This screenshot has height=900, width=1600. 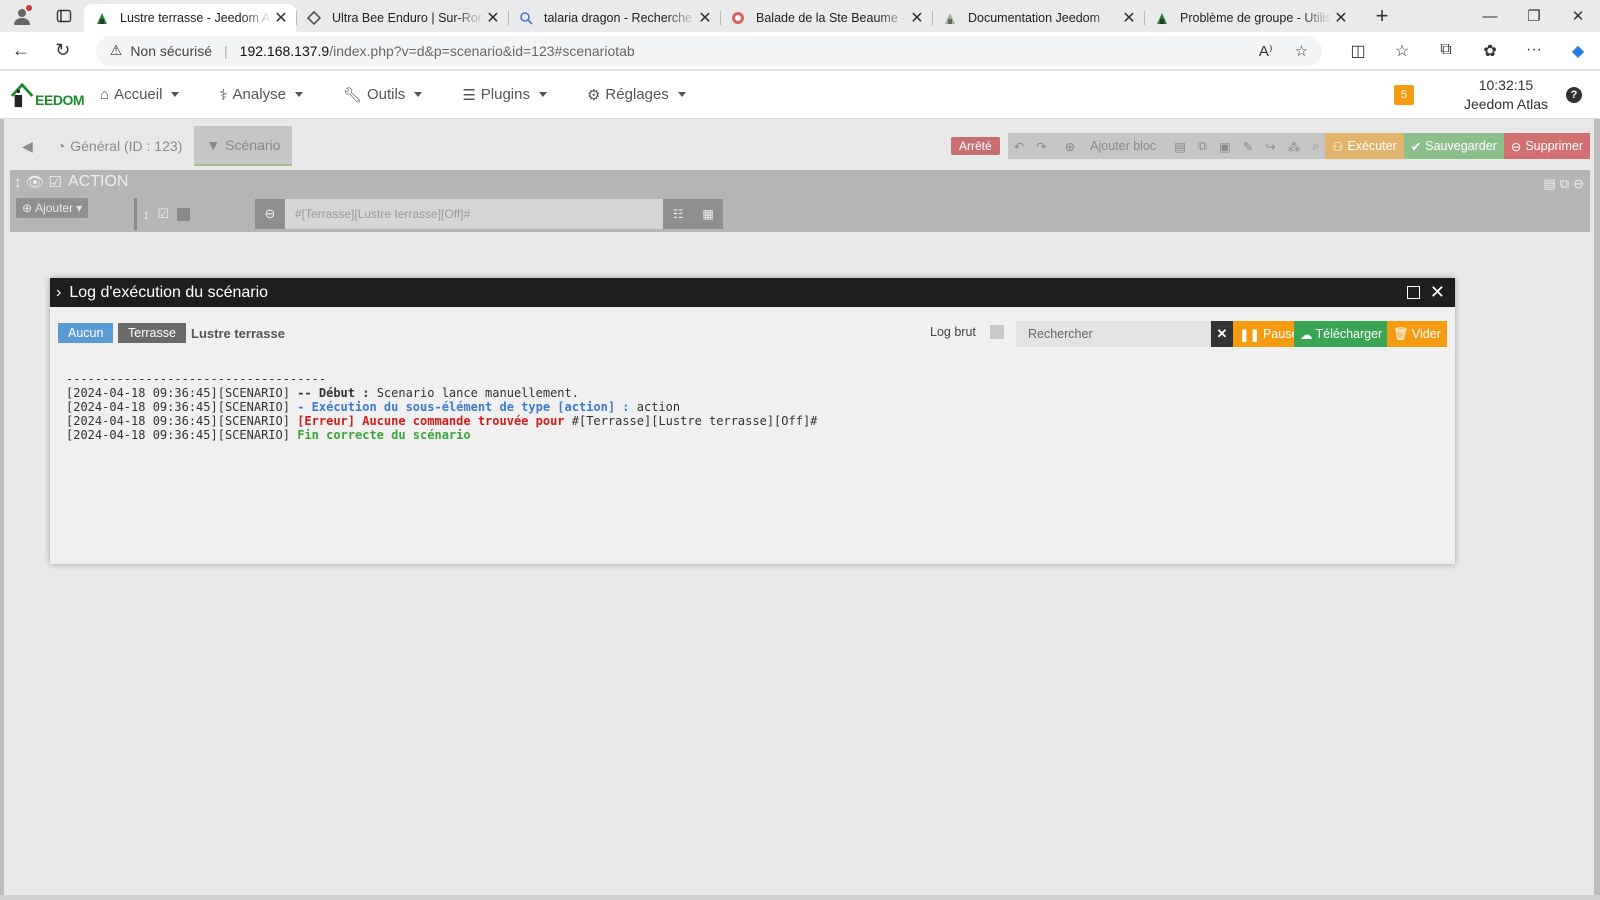 What do you see at coordinates (678, 214) in the screenshot?
I see `select-command-button: ☷` at bounding box center [678, 214].